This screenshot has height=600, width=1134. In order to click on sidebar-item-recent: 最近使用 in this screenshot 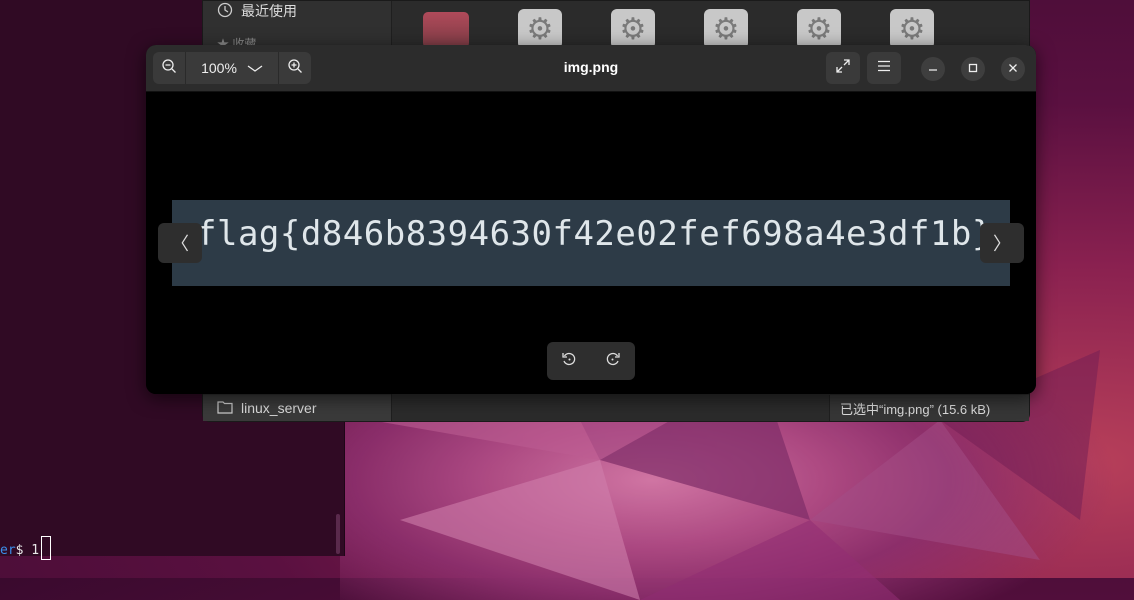, I will do `click(257, 11)`.